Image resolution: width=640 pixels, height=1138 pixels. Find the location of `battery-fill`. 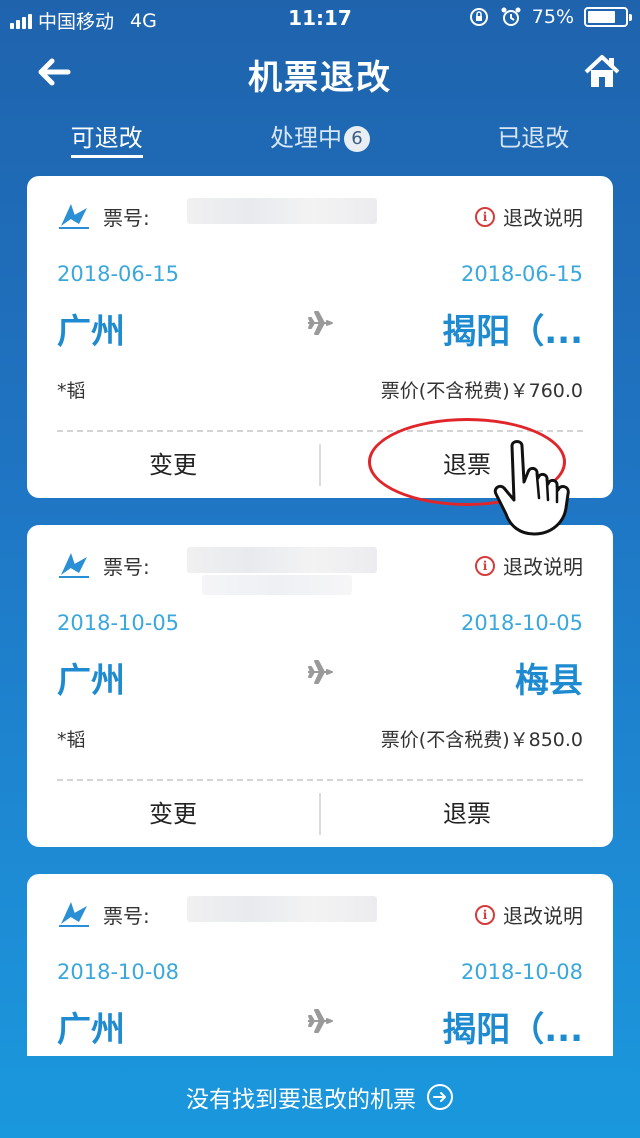

battery-fill is located at coordinates (601, 17).